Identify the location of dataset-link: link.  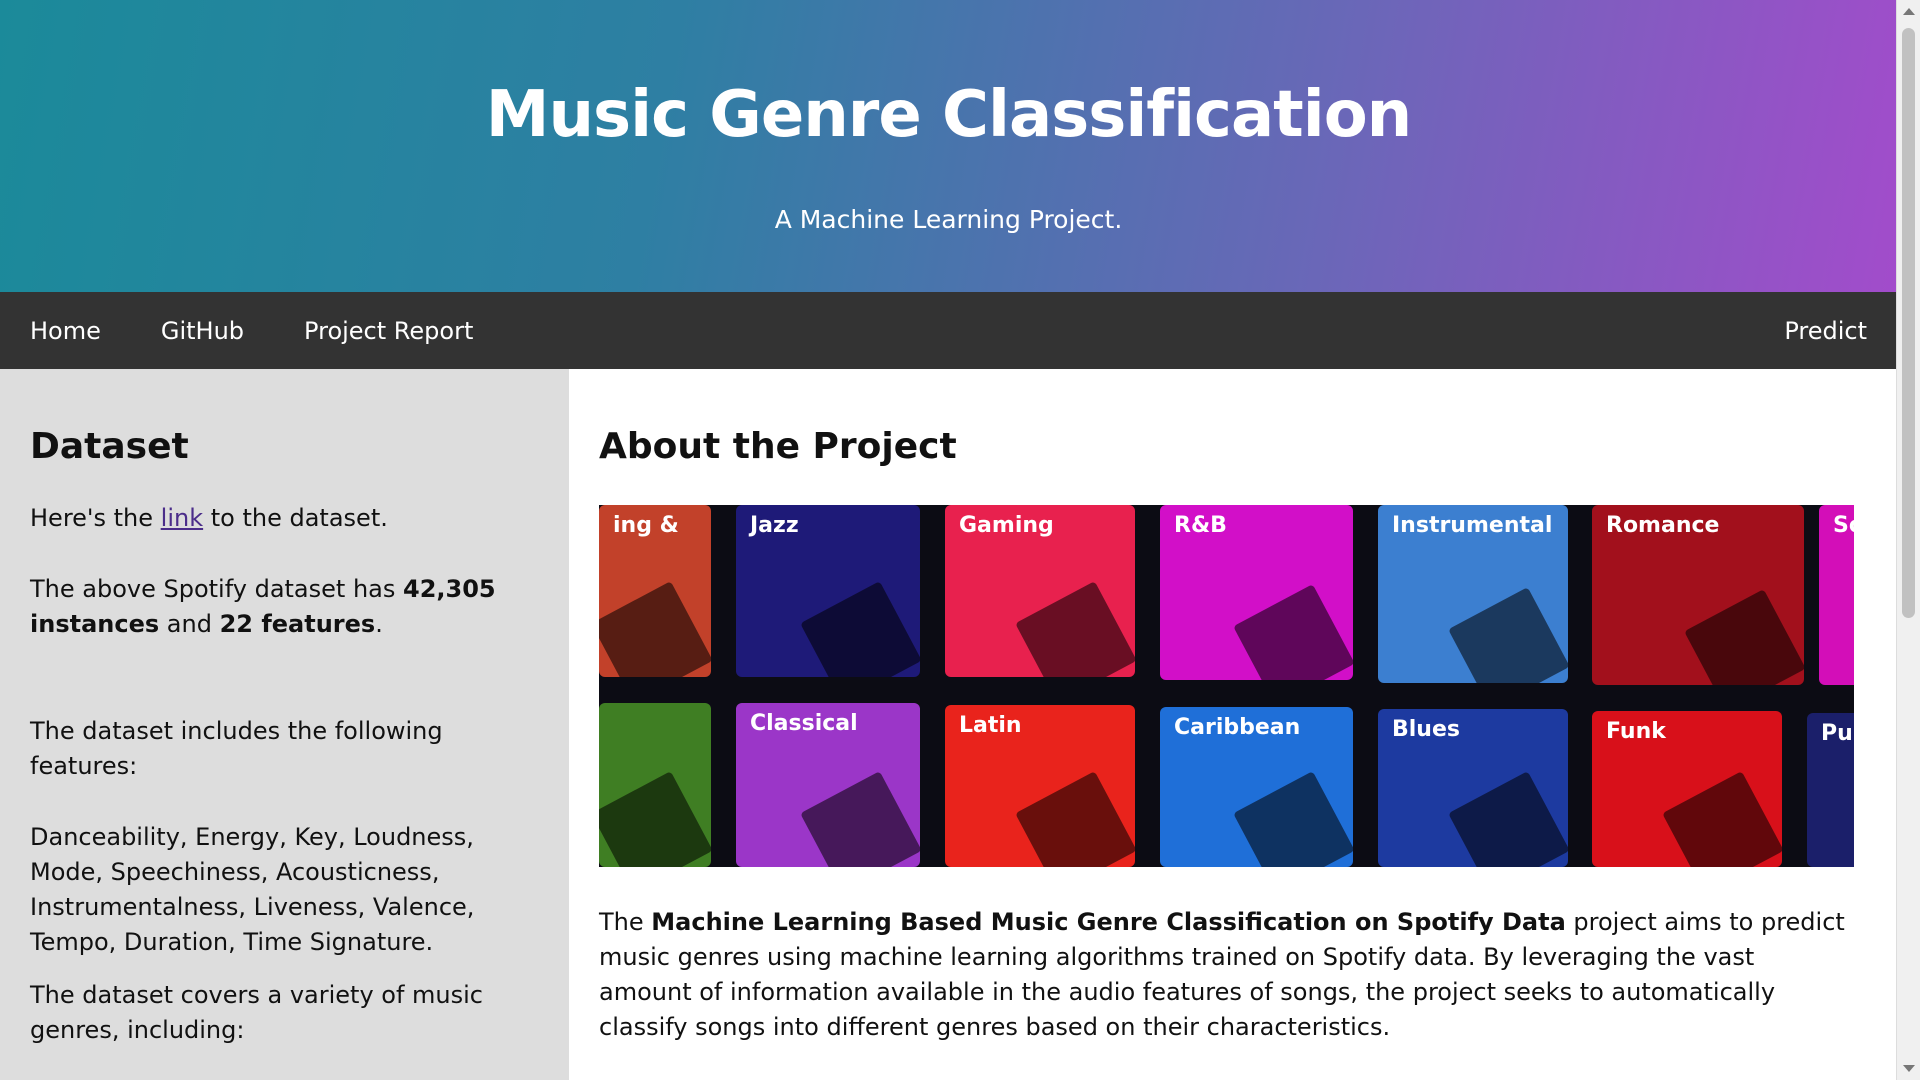
(182, 518).